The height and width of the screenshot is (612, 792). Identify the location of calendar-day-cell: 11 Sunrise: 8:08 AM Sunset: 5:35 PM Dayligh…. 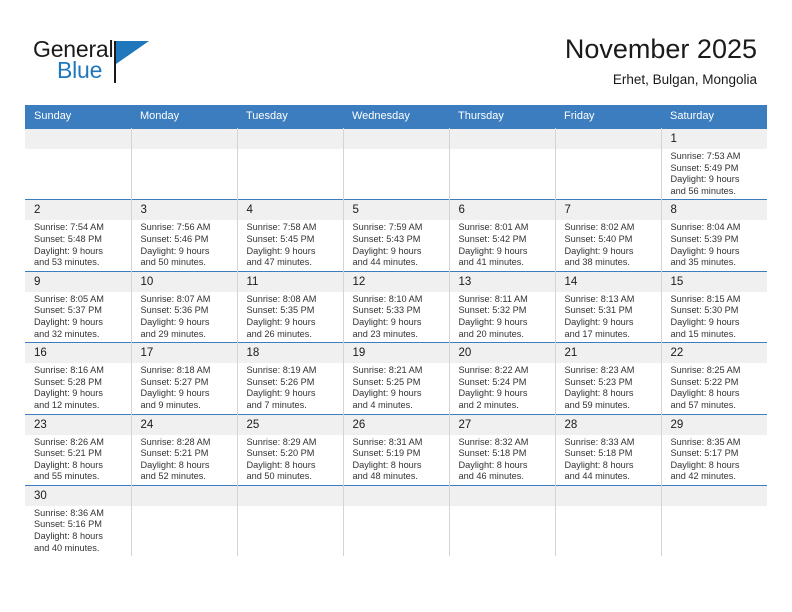
(290, 306).